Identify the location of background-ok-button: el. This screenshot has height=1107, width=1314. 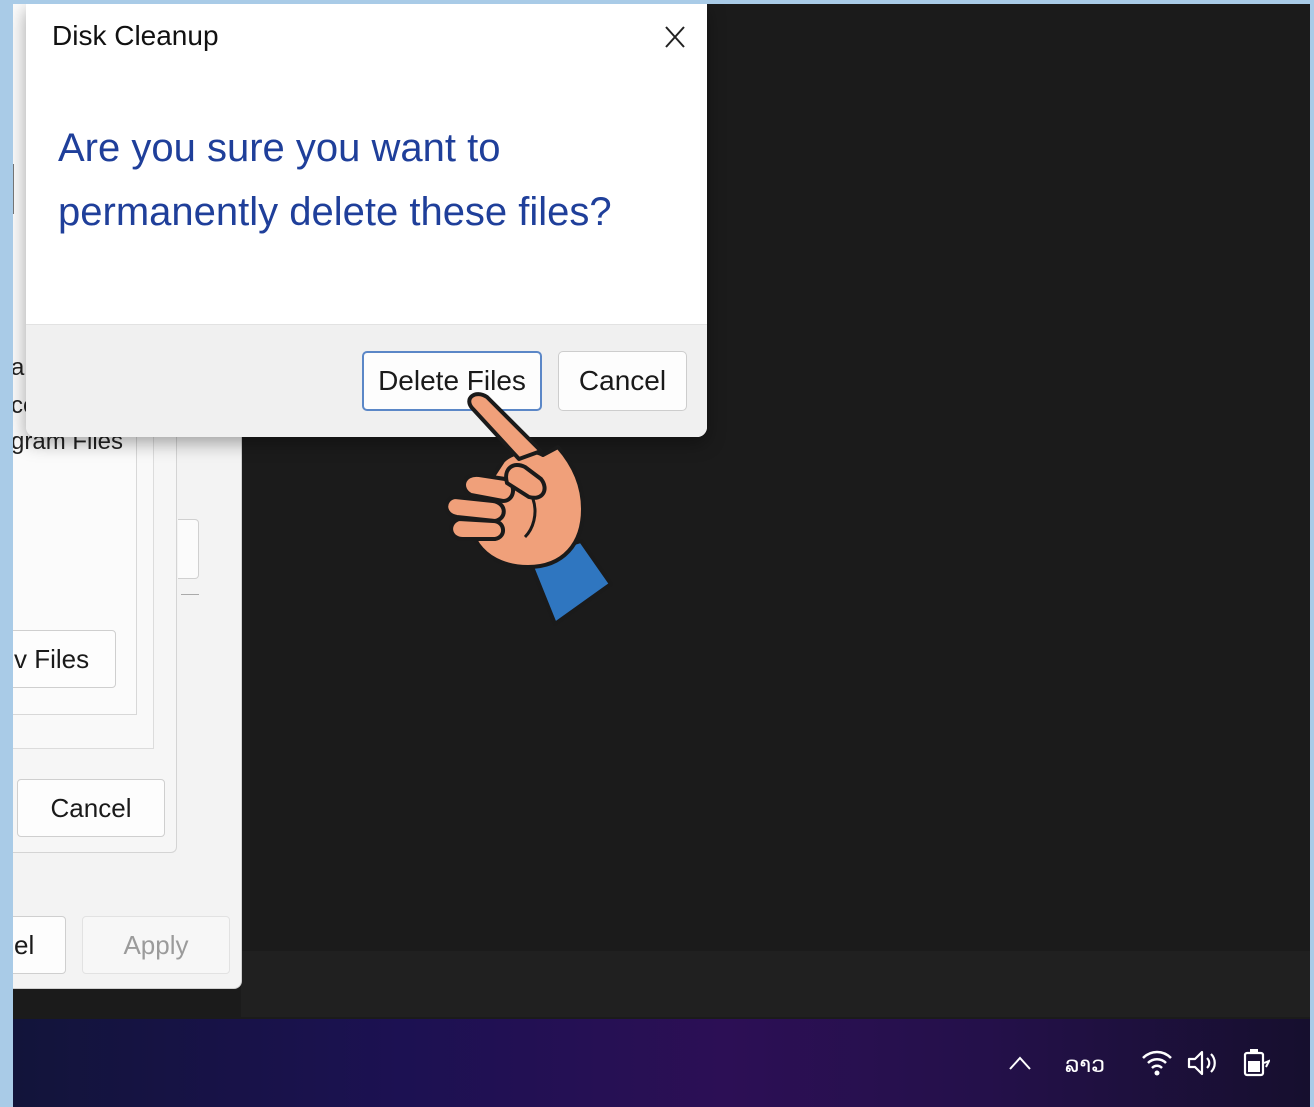
(39, 945).